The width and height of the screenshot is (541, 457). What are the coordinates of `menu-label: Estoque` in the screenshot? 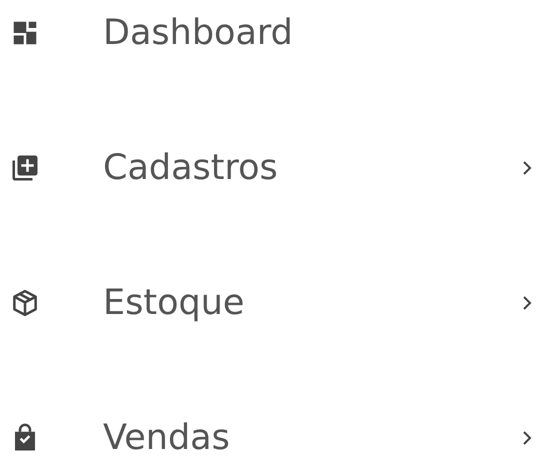 It's located at (174, 303).